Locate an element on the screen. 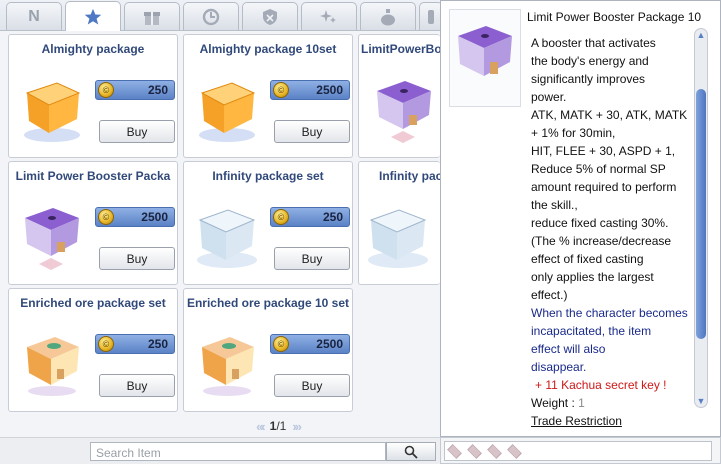  item-card: LimitPowerBo is located at coordinates (399, 96).